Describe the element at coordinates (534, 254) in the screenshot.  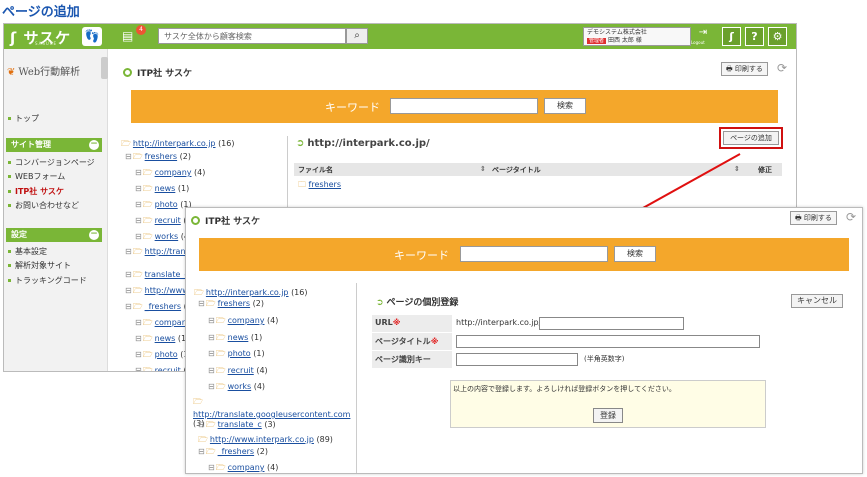
I see `keyword-input` at that location.